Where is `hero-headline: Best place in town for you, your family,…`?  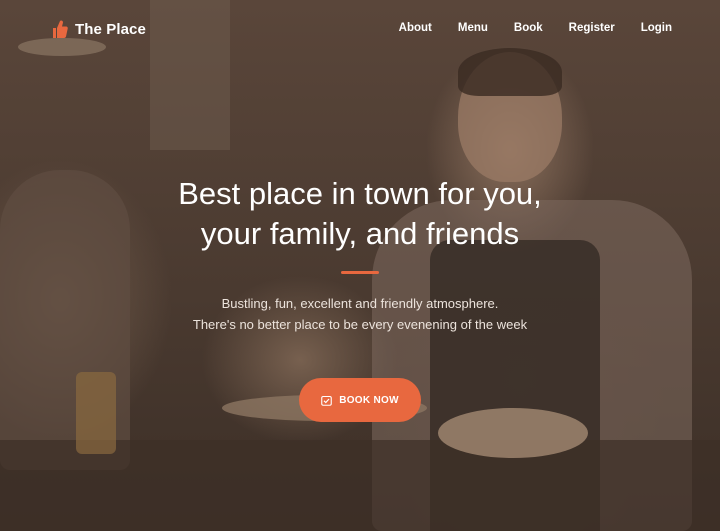
hero-headline: Best place in town for you, your family,… is located at coordinates (360, 214).